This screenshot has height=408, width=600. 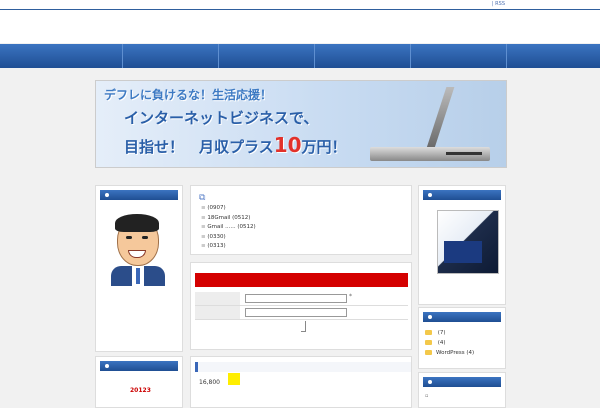 I want to click on widget-red-text: 20123, so click(x=140, y=390).